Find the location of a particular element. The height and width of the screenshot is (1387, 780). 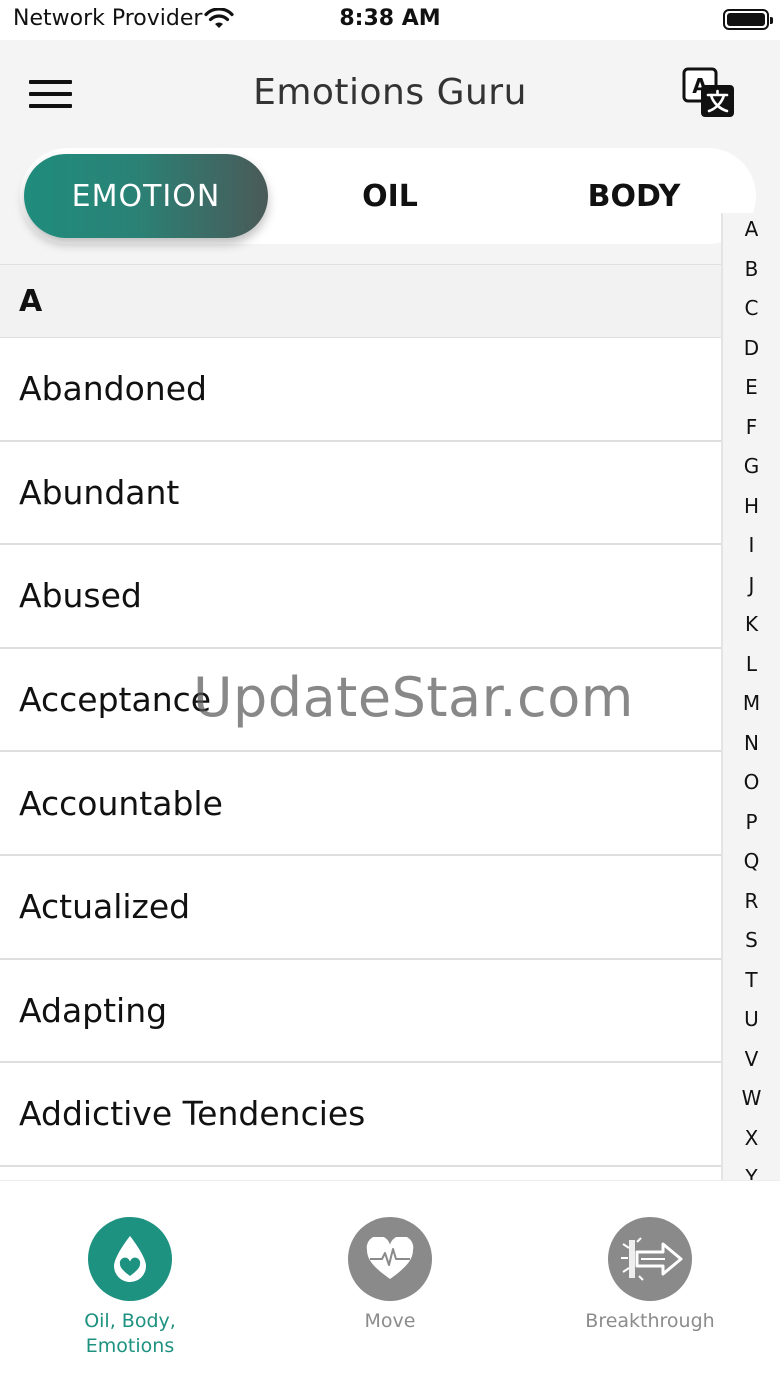

list-item: Abused is located at coordinates (360, 597).